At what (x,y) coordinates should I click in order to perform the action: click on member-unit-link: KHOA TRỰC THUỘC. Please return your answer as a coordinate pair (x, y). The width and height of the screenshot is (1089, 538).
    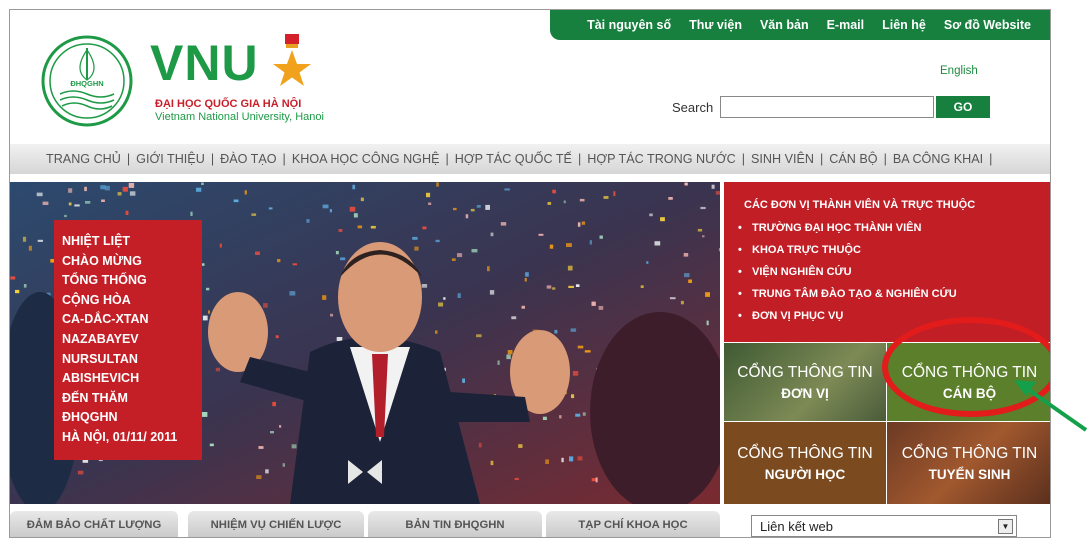
    Looking at the image, I should click on (894, 250).